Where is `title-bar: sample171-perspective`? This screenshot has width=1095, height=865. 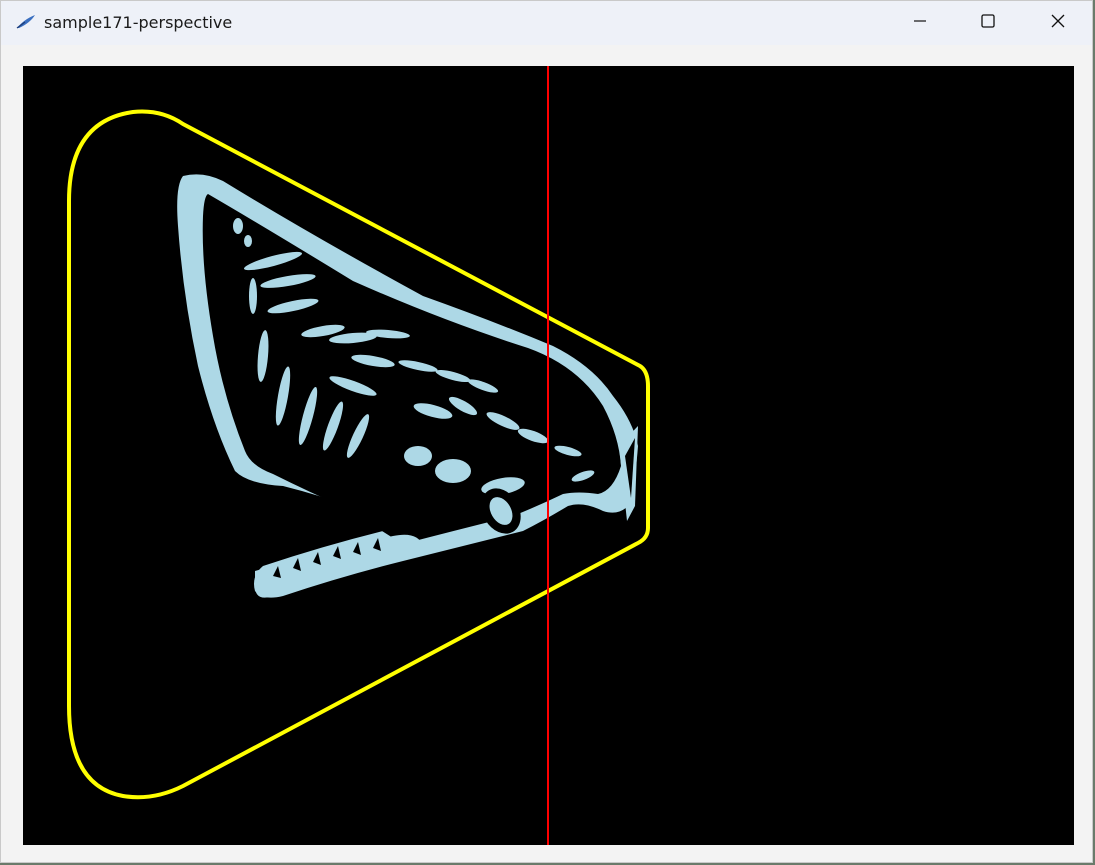
title-bar: sample171-perspective is located at coordinates (546, 23).